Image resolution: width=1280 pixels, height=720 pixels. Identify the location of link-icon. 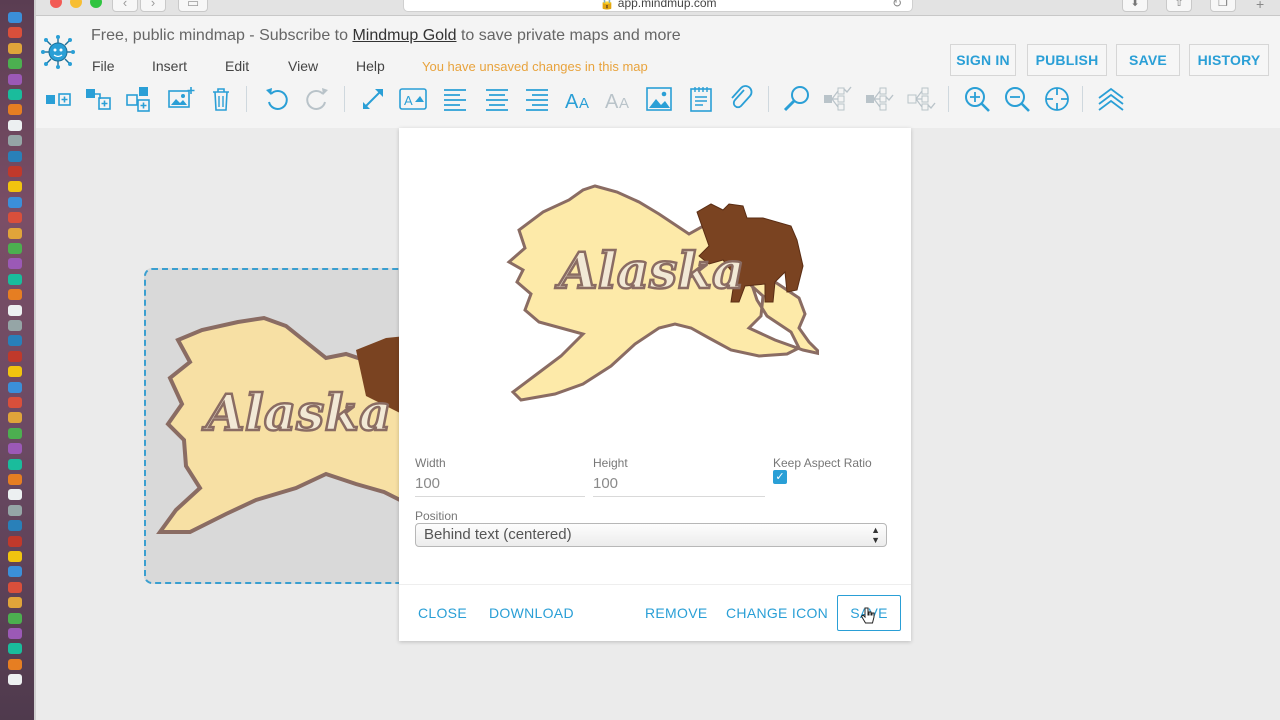
(741, 99).